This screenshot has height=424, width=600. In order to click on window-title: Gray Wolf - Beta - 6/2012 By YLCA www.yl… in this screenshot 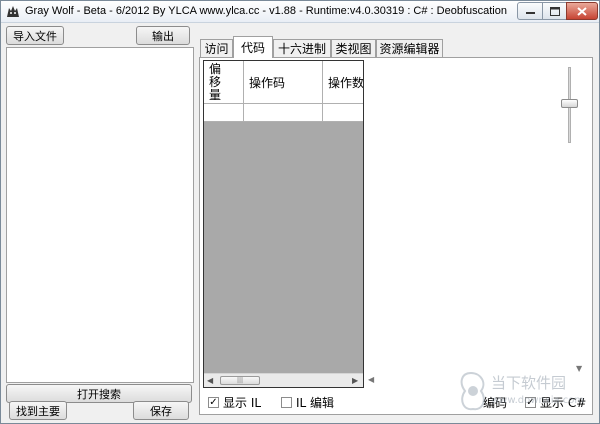, I will do `click(266, 11)`.